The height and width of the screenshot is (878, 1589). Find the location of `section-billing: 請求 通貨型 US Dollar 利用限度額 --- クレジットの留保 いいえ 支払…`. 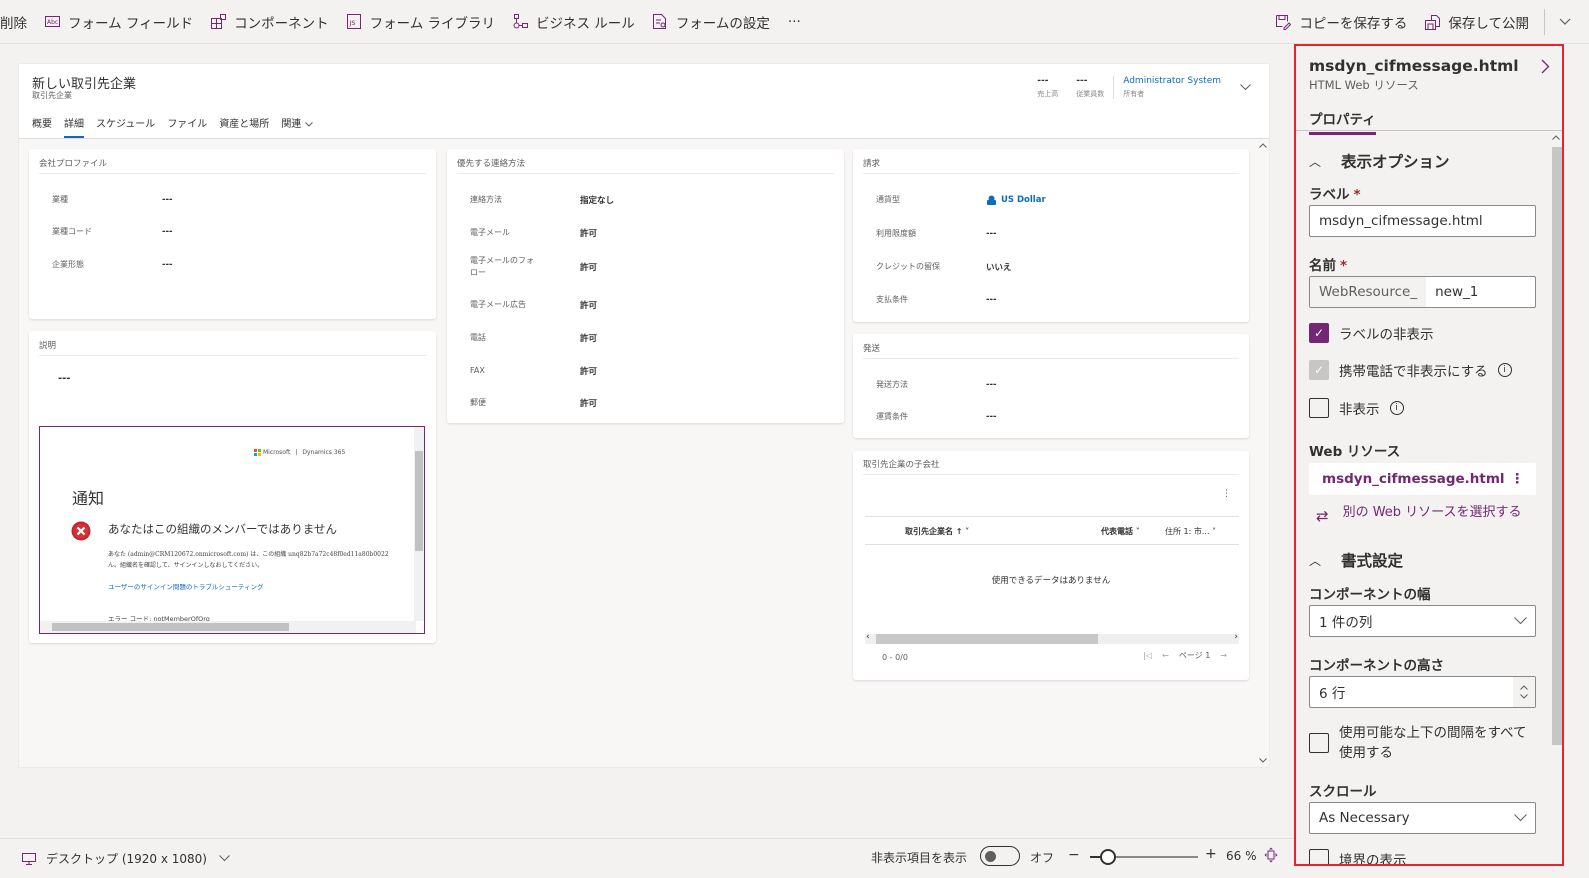

section-billing: 請求 通貨型 US Dollar 利用限度額 --- クレジットの留保 いいえ 支払… is located at coordinates (1051, 235).